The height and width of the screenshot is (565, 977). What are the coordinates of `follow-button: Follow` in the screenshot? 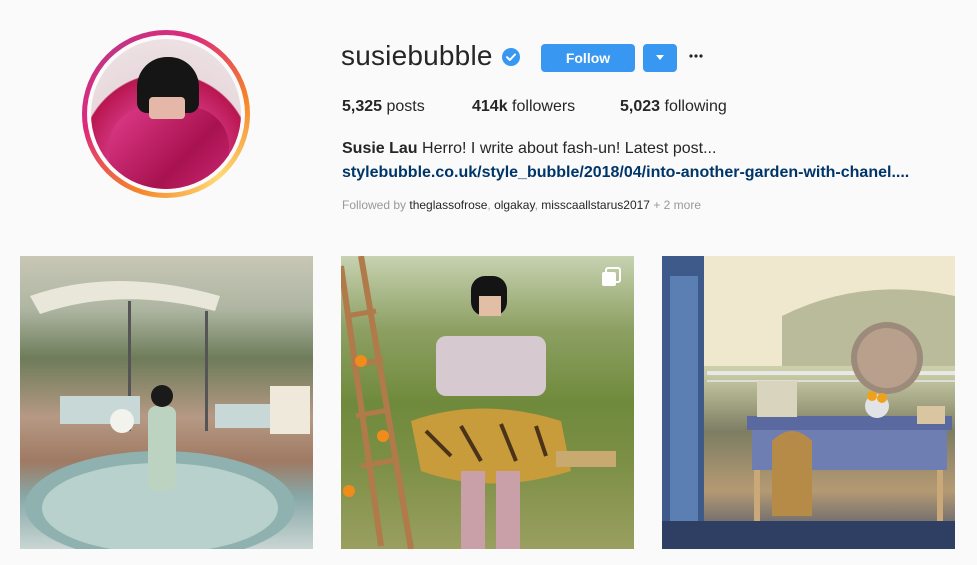 It's located at (588, 58).